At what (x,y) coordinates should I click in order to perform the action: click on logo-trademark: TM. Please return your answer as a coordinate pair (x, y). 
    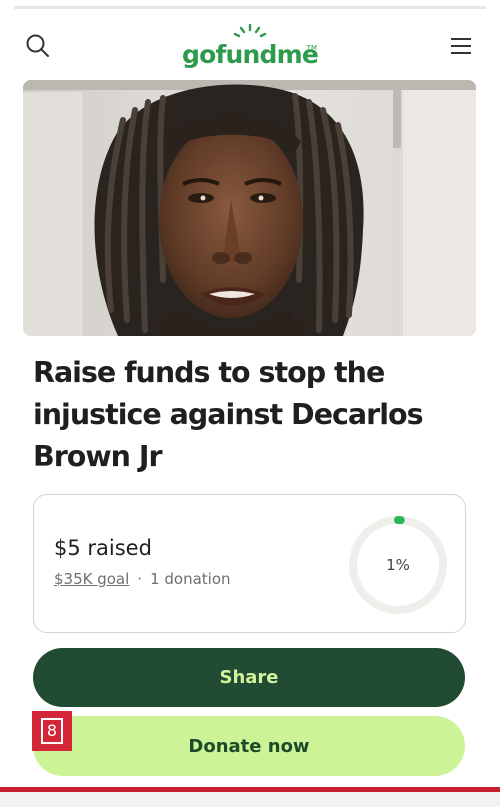
    Looking at the image, I should click on (311, 48).